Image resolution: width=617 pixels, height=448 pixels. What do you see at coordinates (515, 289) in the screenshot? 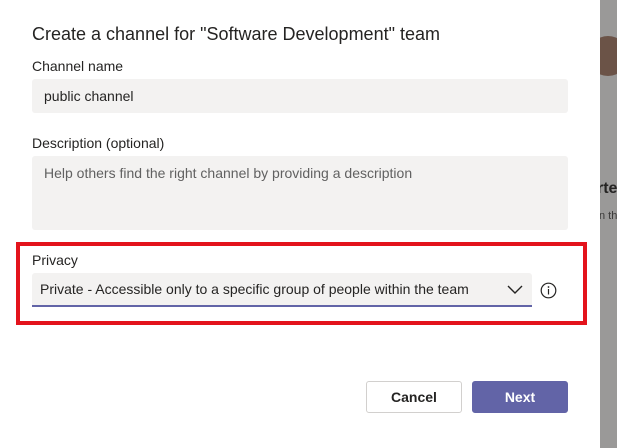
I see `chevron-down-icon` at bounding box center [515, 289].